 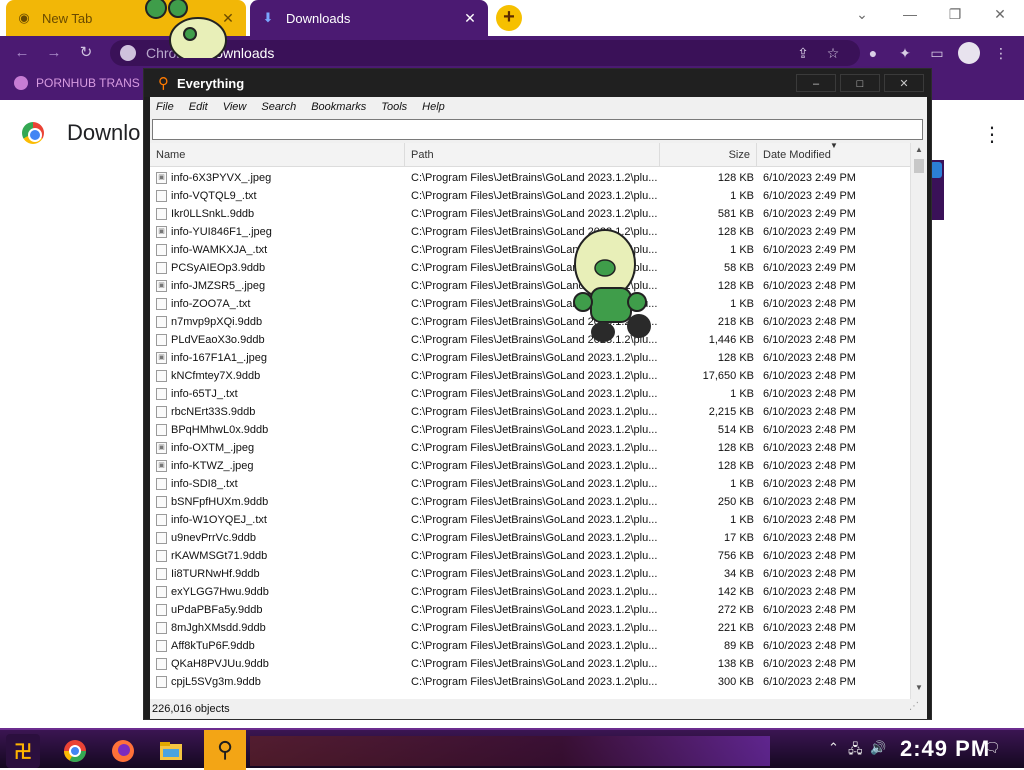 What do you see at coordinates (862, 14) in the screenshot?
I see `tab-search-icon: ⌄` at bounding box center [862, 14].